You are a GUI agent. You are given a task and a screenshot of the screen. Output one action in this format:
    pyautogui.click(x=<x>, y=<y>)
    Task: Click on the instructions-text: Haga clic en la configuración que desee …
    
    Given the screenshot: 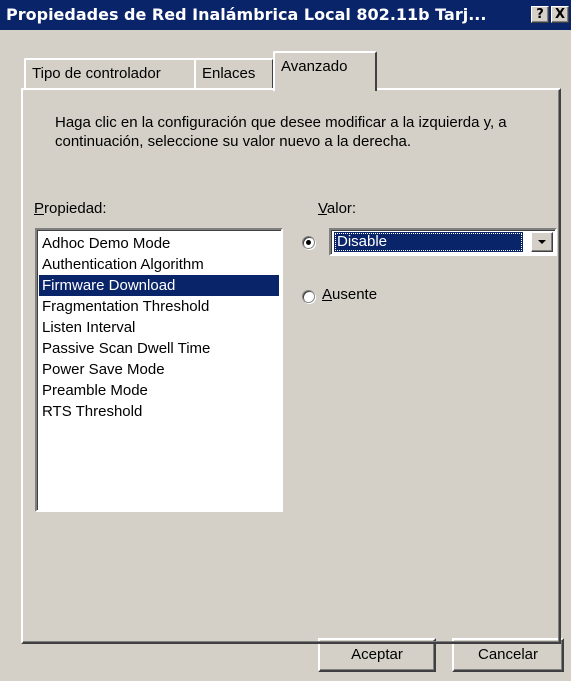 What is the action you would take?
    pyautogui.click(x=281, y=132)
    